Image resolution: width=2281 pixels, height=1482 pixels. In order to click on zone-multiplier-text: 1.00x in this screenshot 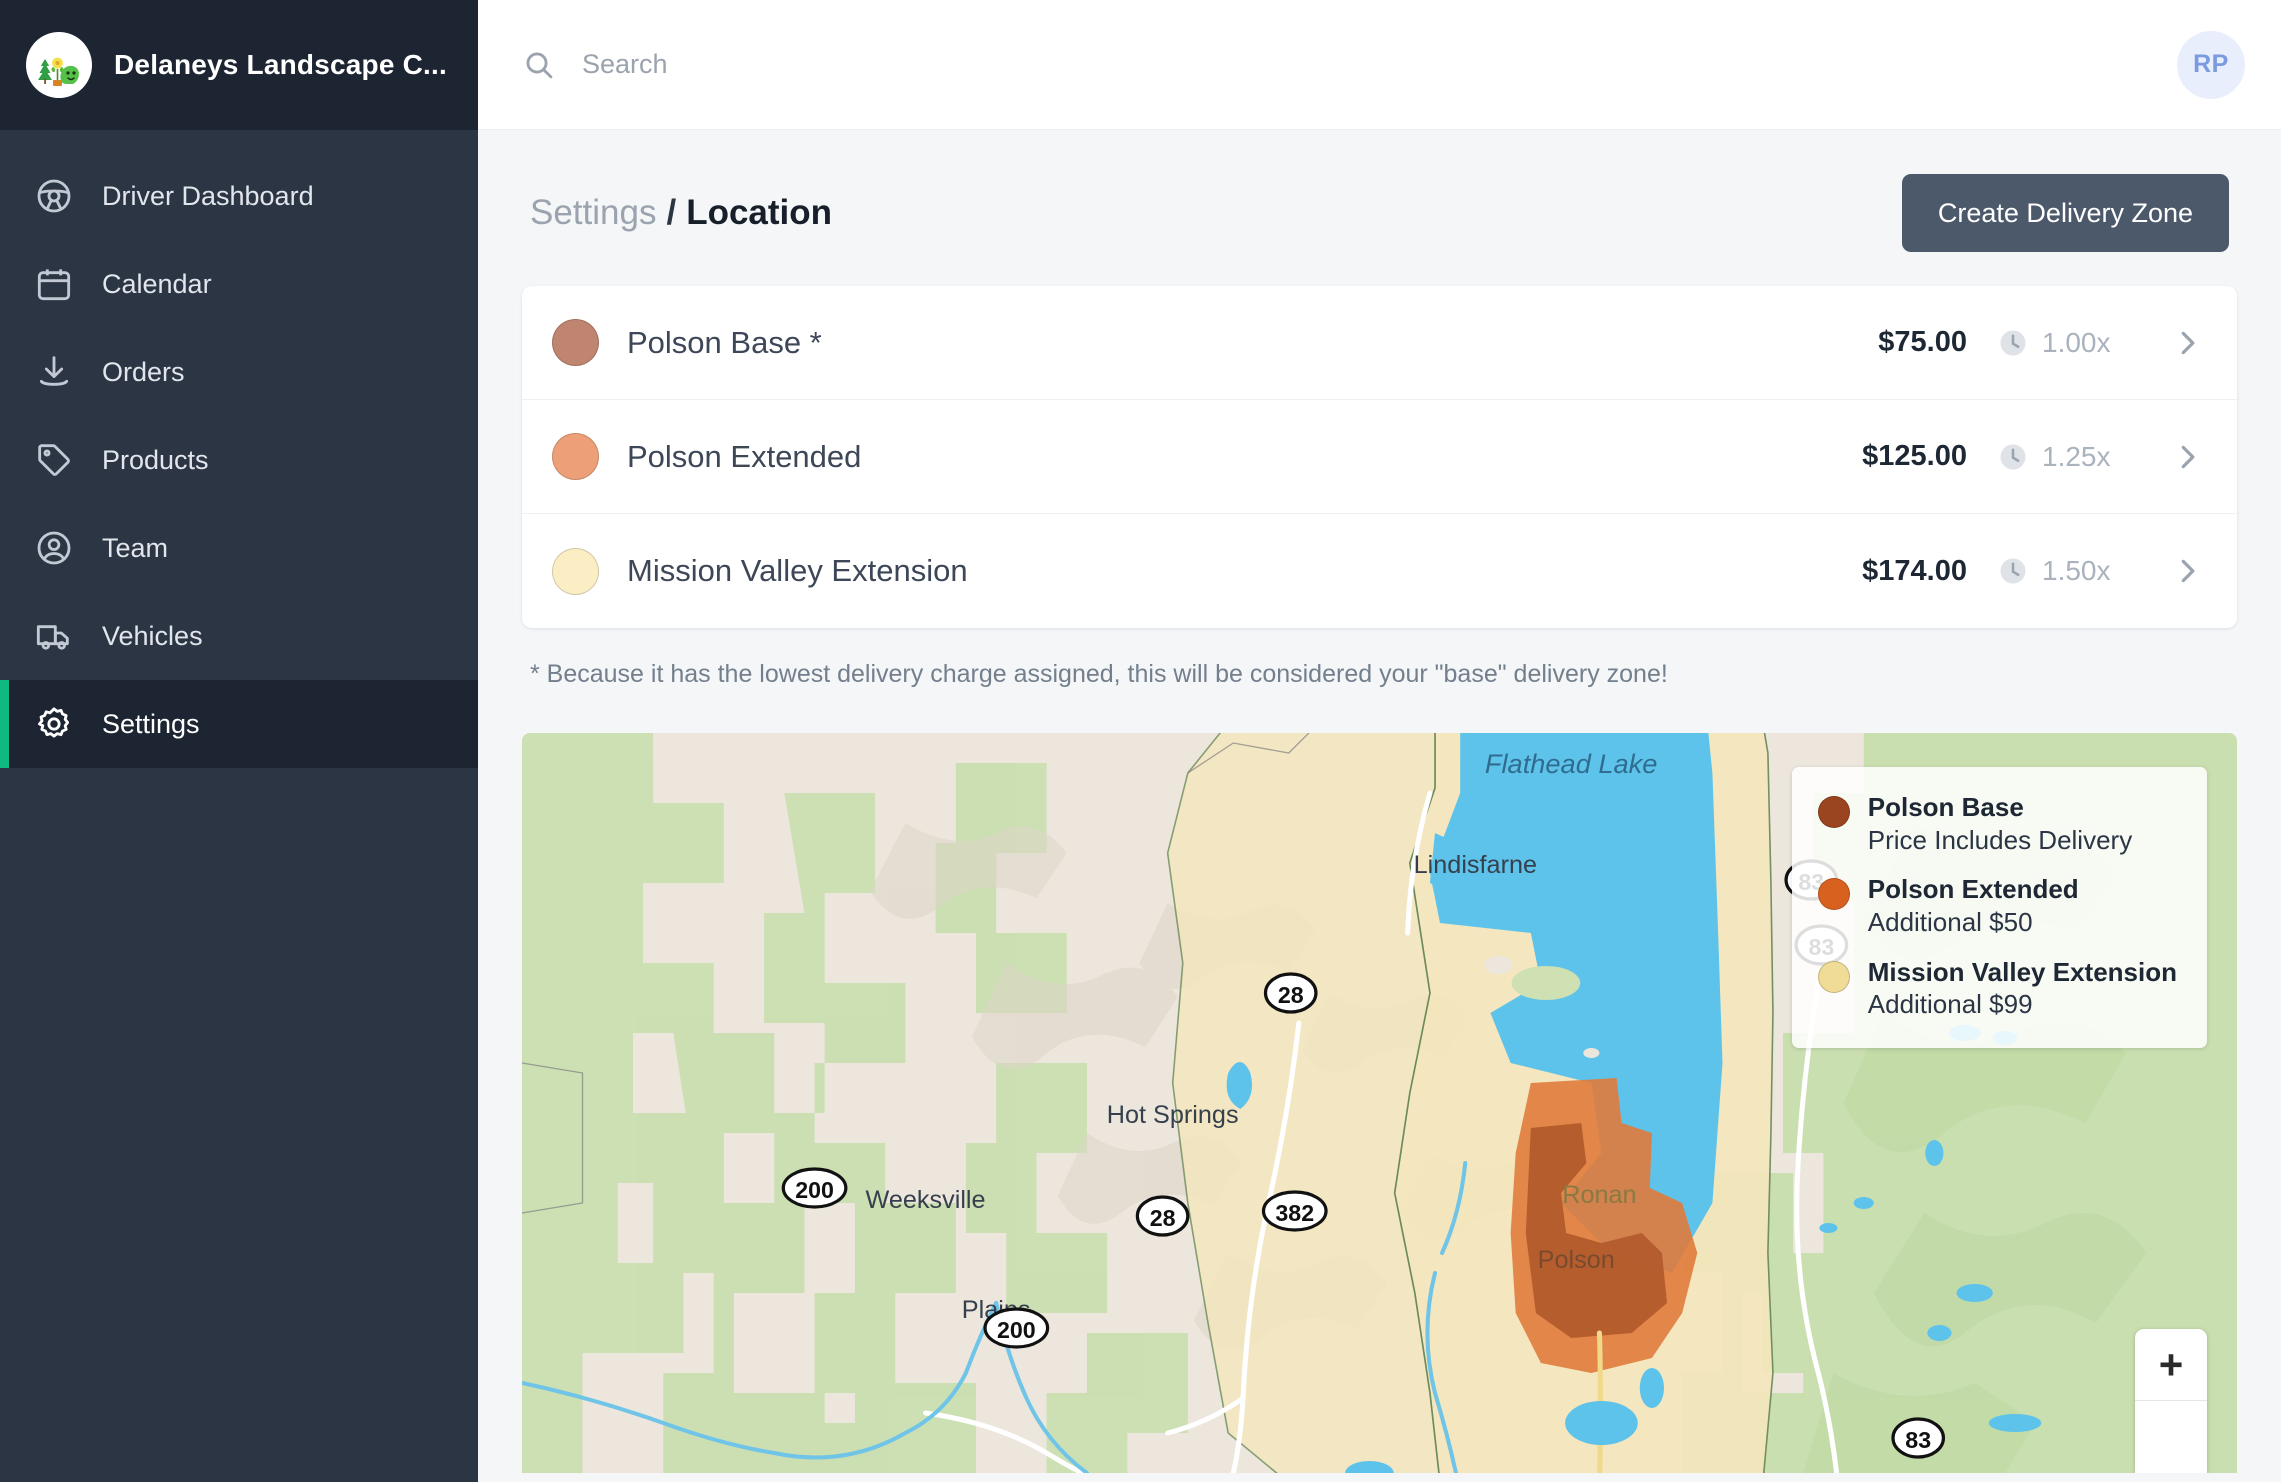, I will do `click(2076, 342)`.